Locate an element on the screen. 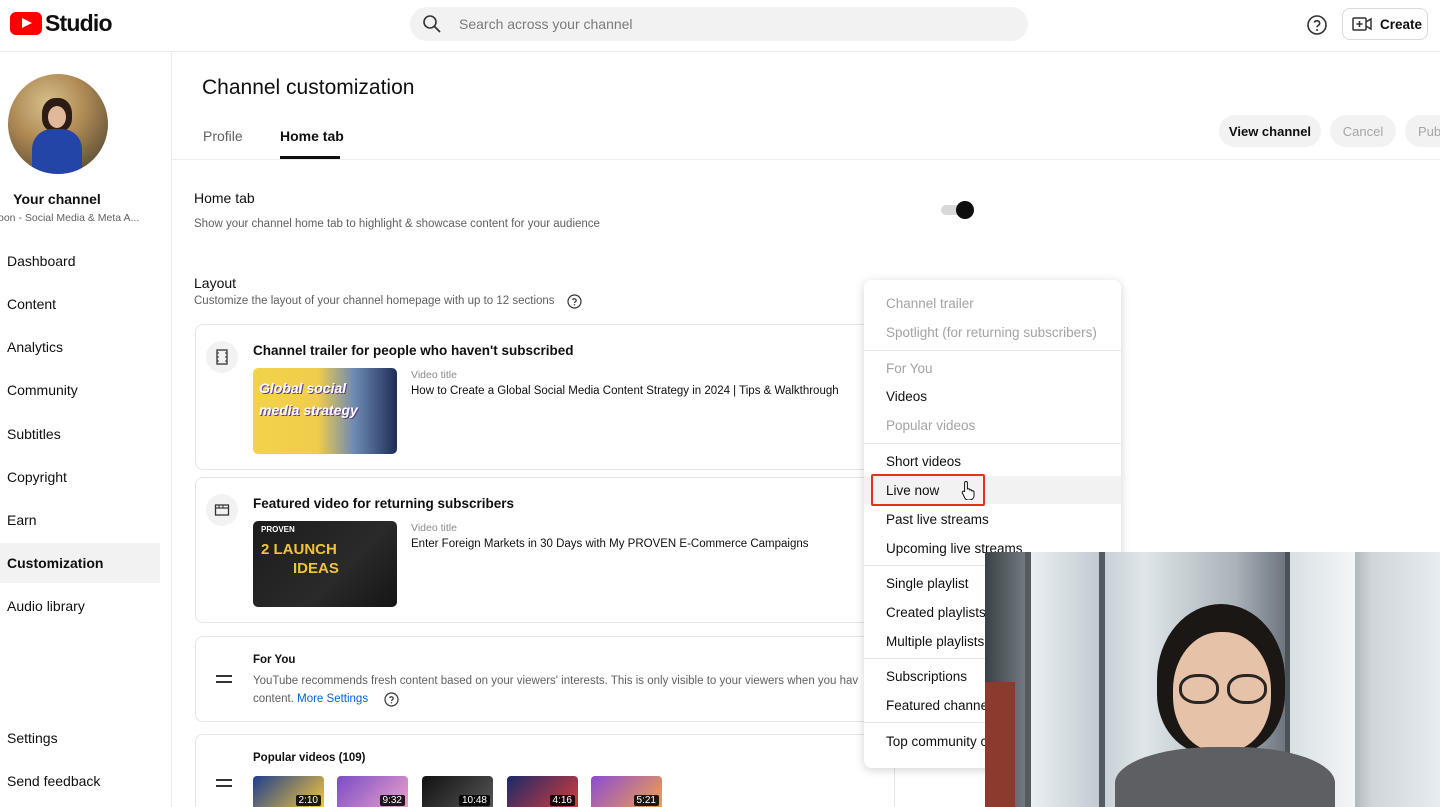  section-title: For You is located at coordinates (274, 660).